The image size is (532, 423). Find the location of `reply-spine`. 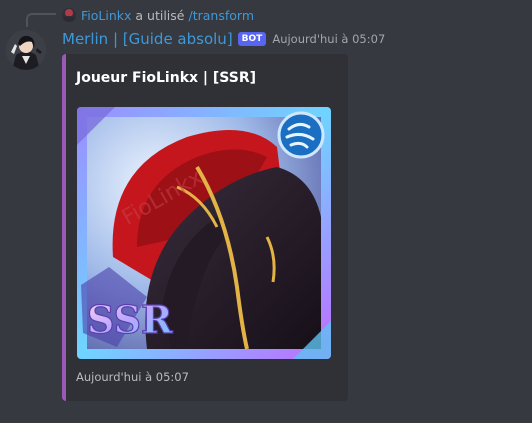

reply-spine is located at coordinates (41, 20).